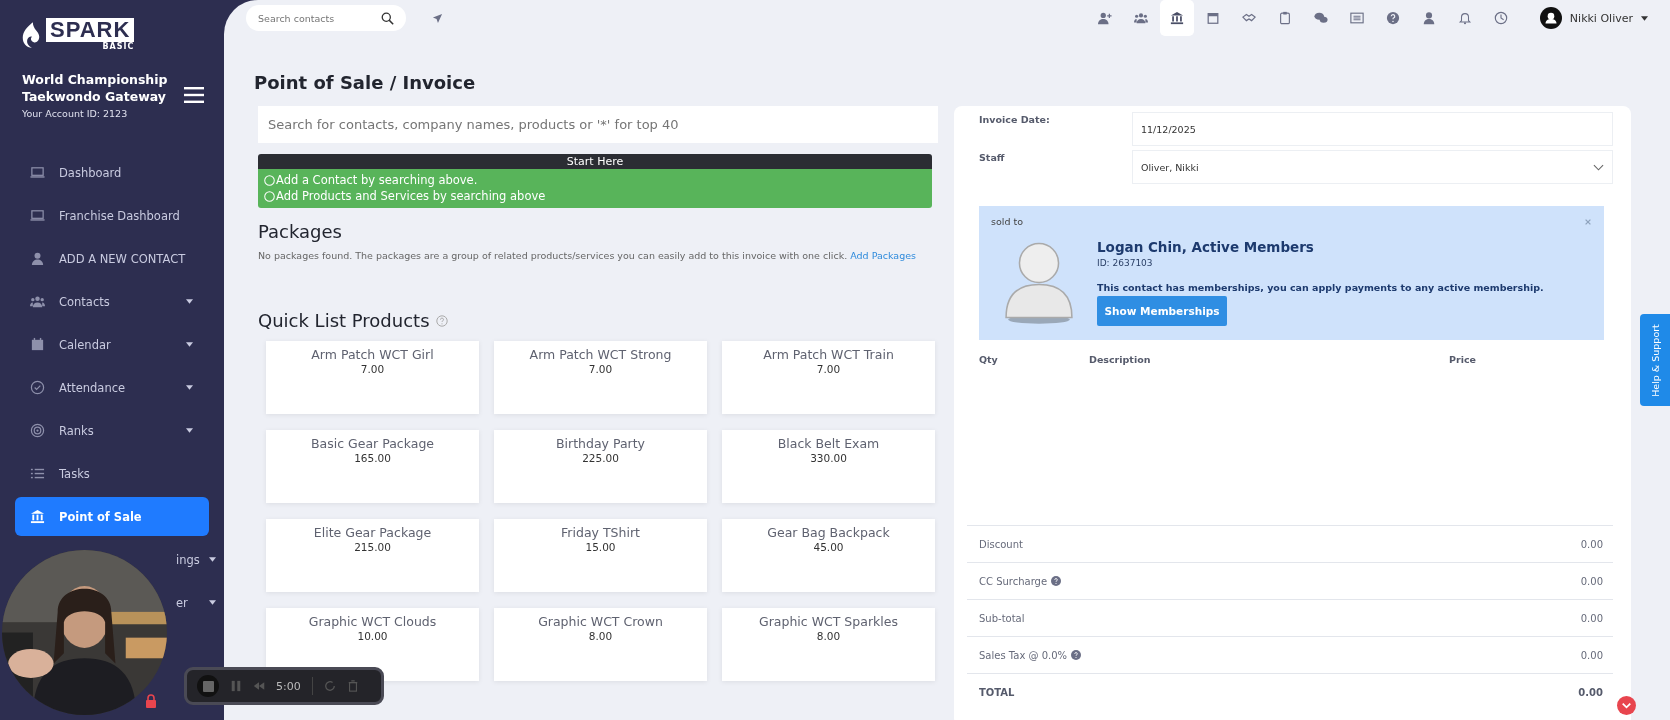 Image resolution: width=1670 pixels, height=720 pixels. Describe the element at coordinates (196, 559) in the screenshot. I see `sidebar-item: ings` at that location.